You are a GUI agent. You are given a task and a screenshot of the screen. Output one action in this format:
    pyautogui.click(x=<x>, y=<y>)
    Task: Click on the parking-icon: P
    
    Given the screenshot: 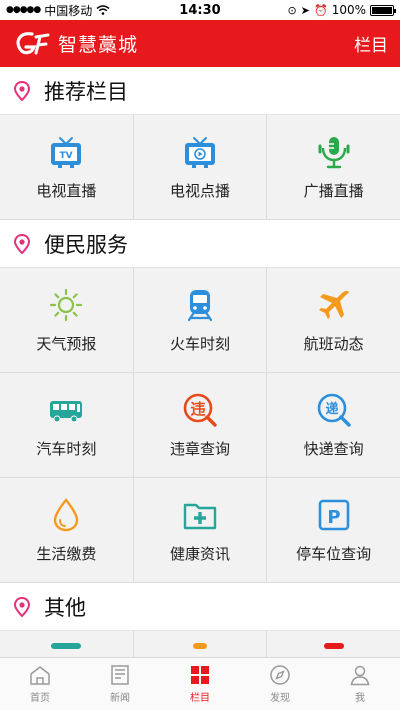 What is the action you would take?
    pyautogui.click(x=333, y=514)
    